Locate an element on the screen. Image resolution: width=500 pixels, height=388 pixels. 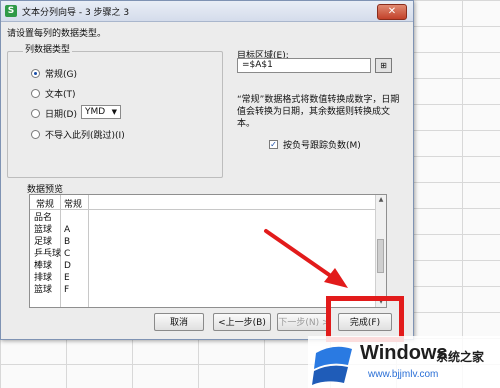
arrow-shaft is located at coordinates (302, 256).